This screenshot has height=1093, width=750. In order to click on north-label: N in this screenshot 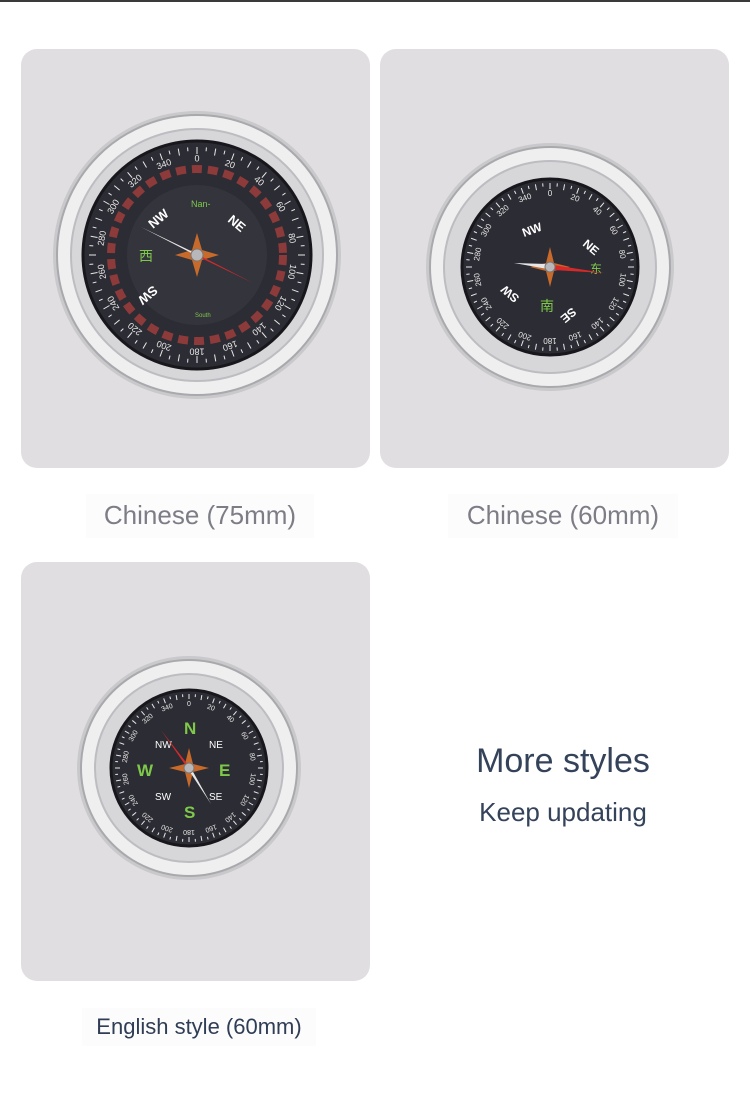, I will do `click(190, 728)`.